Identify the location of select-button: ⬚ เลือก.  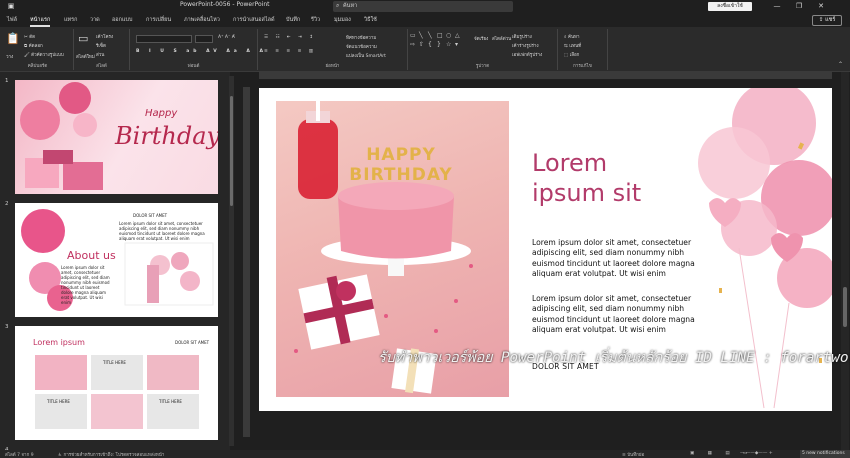
(571, 54).